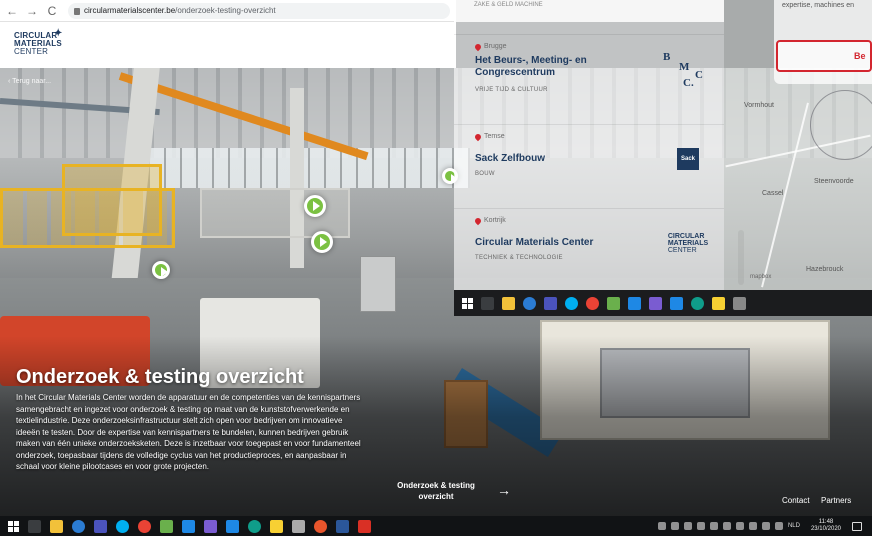 The image size is (872, 536). I want to click on list-item: Temse Sack Zelfbouw BOUW Sack, so click(589, 163).